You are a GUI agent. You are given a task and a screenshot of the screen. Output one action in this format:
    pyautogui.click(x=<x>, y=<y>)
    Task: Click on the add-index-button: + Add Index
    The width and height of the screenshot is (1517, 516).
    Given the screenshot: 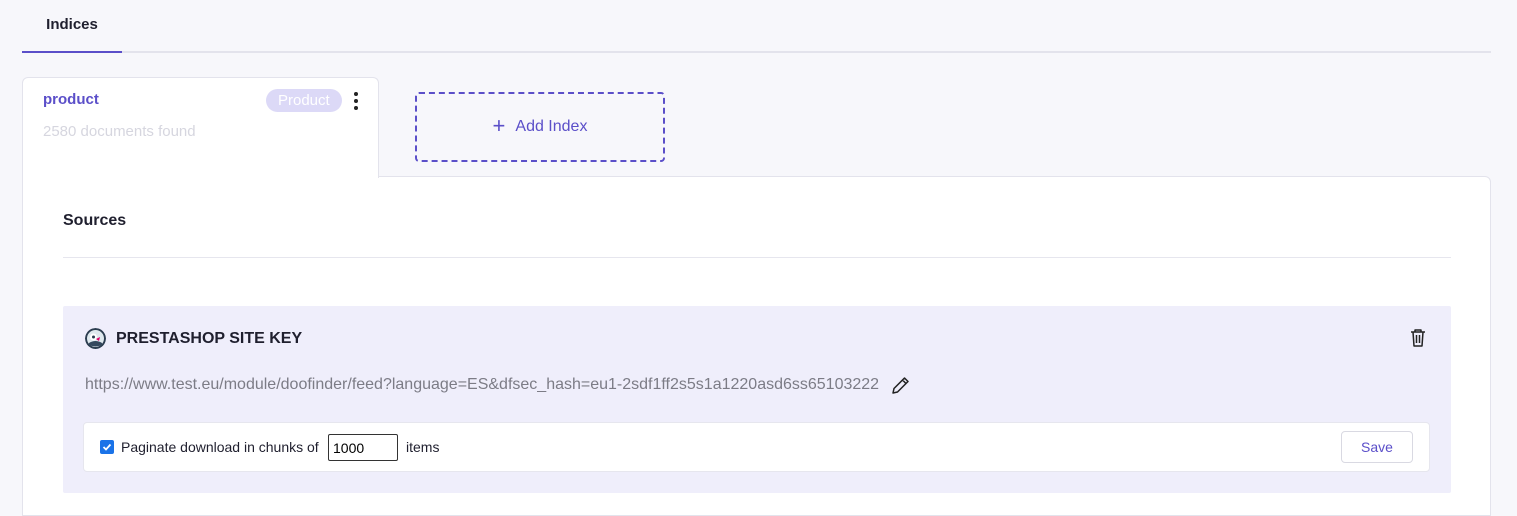 What is the action you would take?
    pyautogui.click(x=540, y=127)
    